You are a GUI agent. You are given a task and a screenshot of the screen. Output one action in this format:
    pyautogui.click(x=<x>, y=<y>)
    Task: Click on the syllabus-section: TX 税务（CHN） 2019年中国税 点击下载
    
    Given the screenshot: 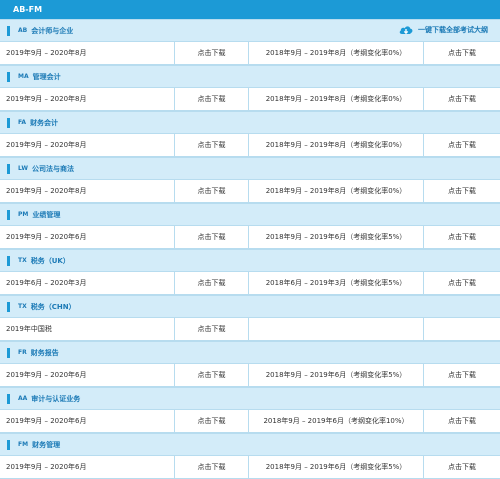 What is the action you would take?
    pyautogui.click(x=250, y=318)
    